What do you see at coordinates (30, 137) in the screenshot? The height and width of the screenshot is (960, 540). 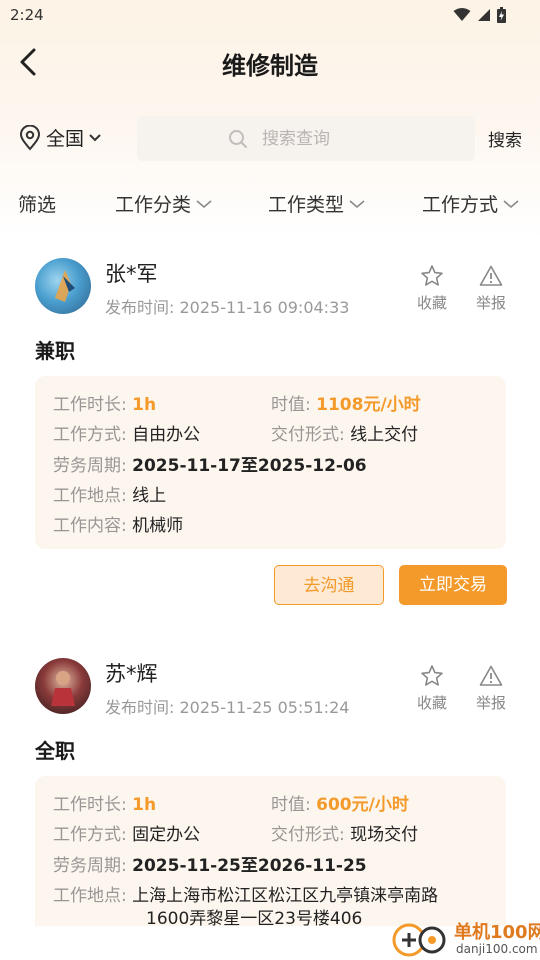 I see `location-pin-icon` at bounding box center [30, 137].